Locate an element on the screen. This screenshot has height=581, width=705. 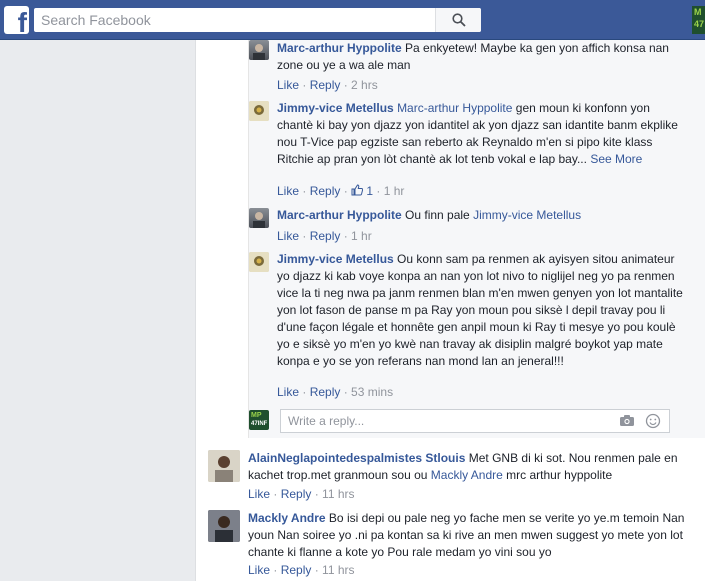
current-user-avatar: MP 47INF is located at coordinates (259, 420).